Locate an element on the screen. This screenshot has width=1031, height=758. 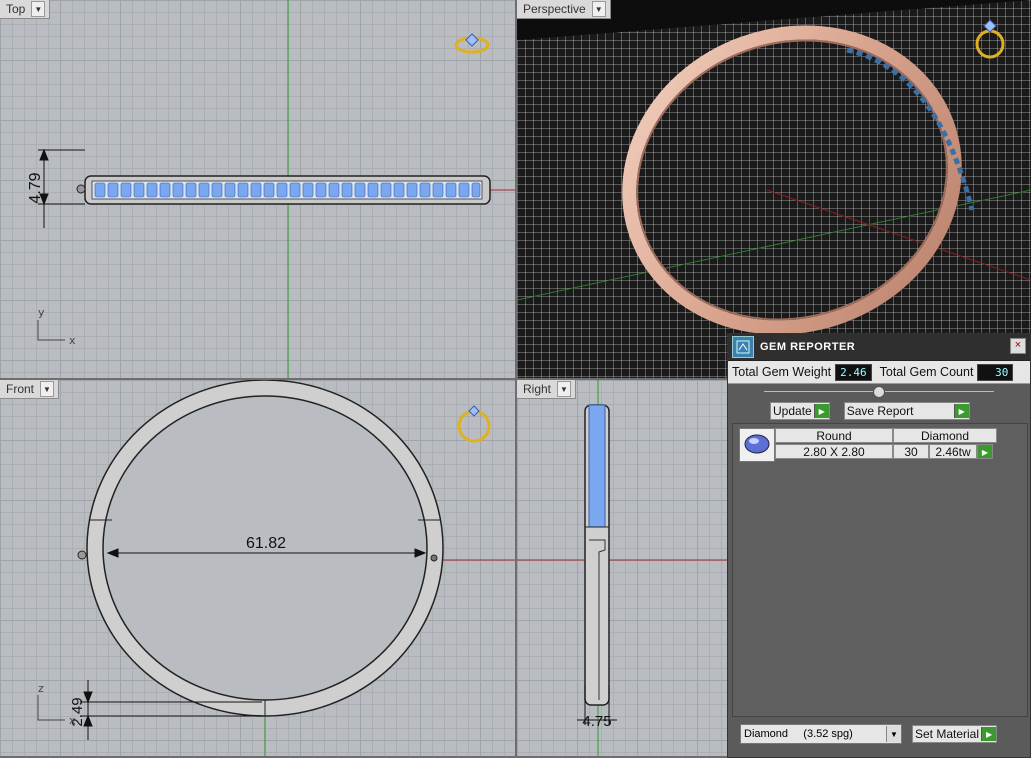
gem-reporter-logo-icon is located at coordinates (743, 347).